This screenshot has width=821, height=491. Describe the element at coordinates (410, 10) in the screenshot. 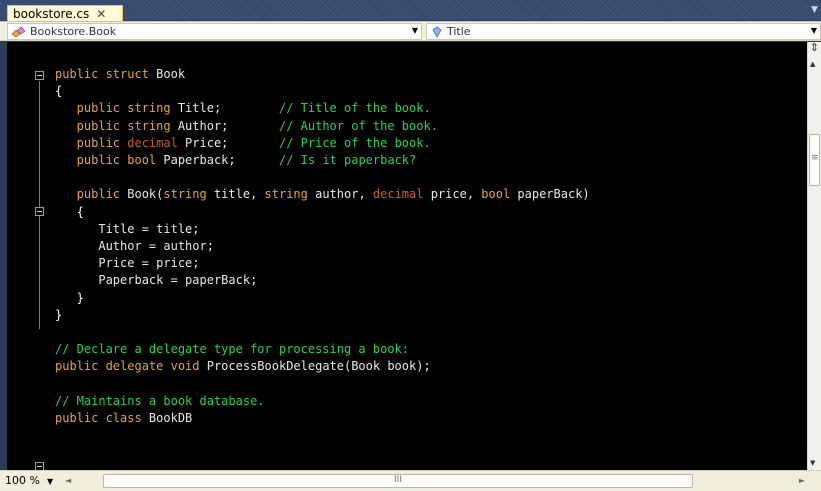

I see `document-tab-strip: bookstore.cs ✕ ▼` at that location.